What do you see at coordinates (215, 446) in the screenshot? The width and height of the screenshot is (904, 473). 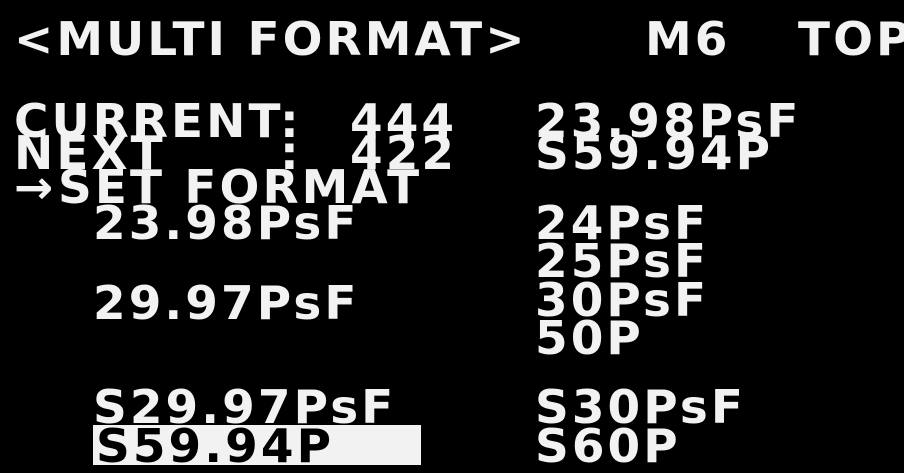 I see `format-option-s59-94p-selected: S59.94P` at bounding box center [215, 446].